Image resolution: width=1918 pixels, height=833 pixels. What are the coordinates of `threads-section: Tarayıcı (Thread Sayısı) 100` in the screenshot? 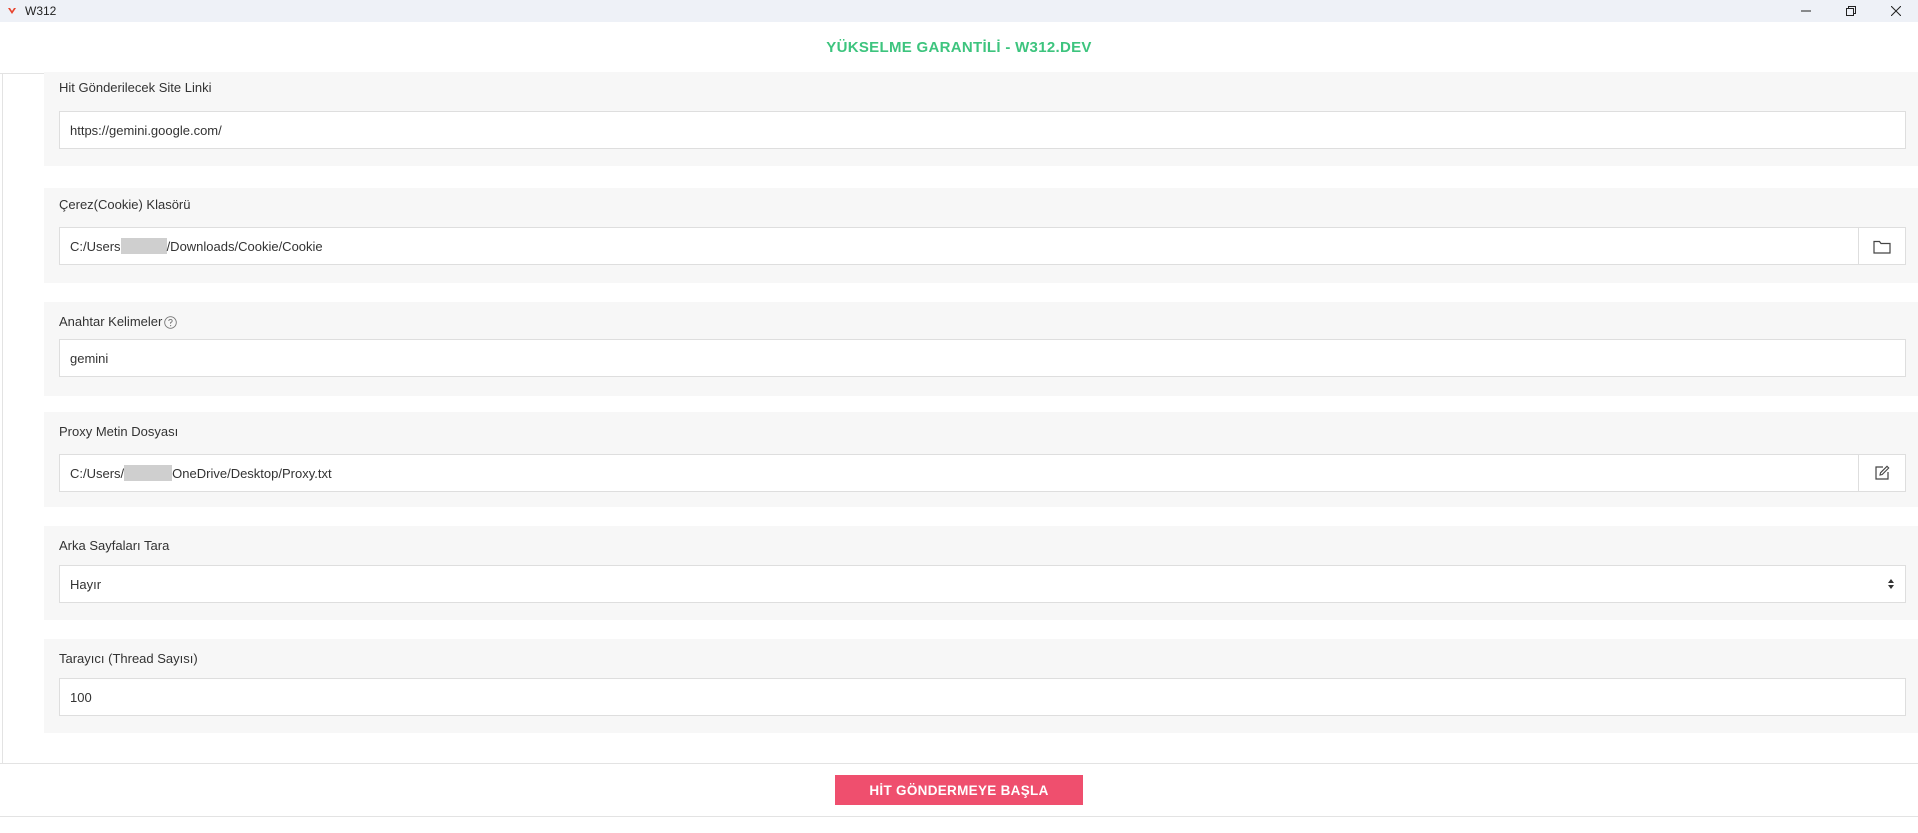 It's located at (981, 686).